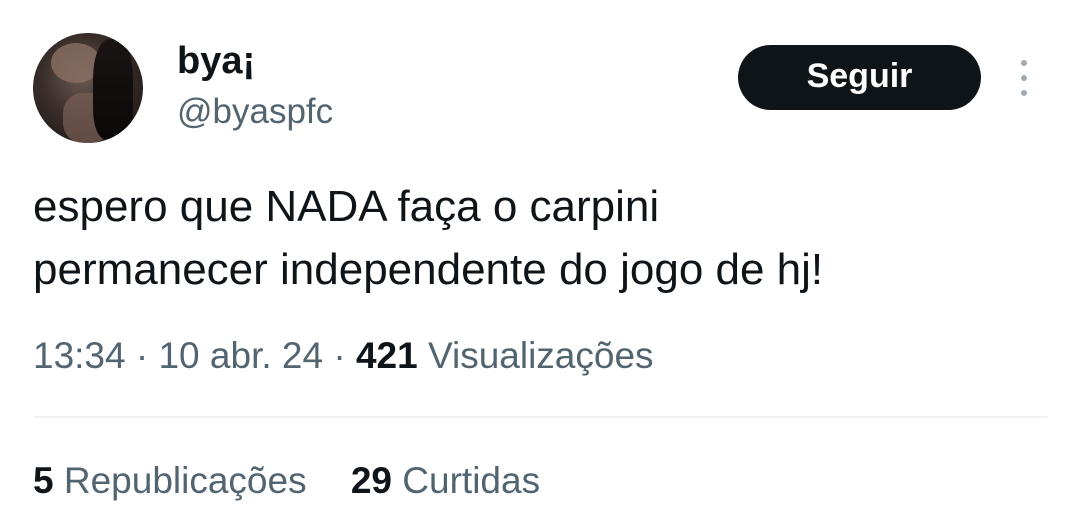 Image resolution: width=1080 pixels, height=528 pixels. Describe the element at coordinates (240, 355) in the screenshot. I see `tweet-date: 10 abr. 24` at that location.